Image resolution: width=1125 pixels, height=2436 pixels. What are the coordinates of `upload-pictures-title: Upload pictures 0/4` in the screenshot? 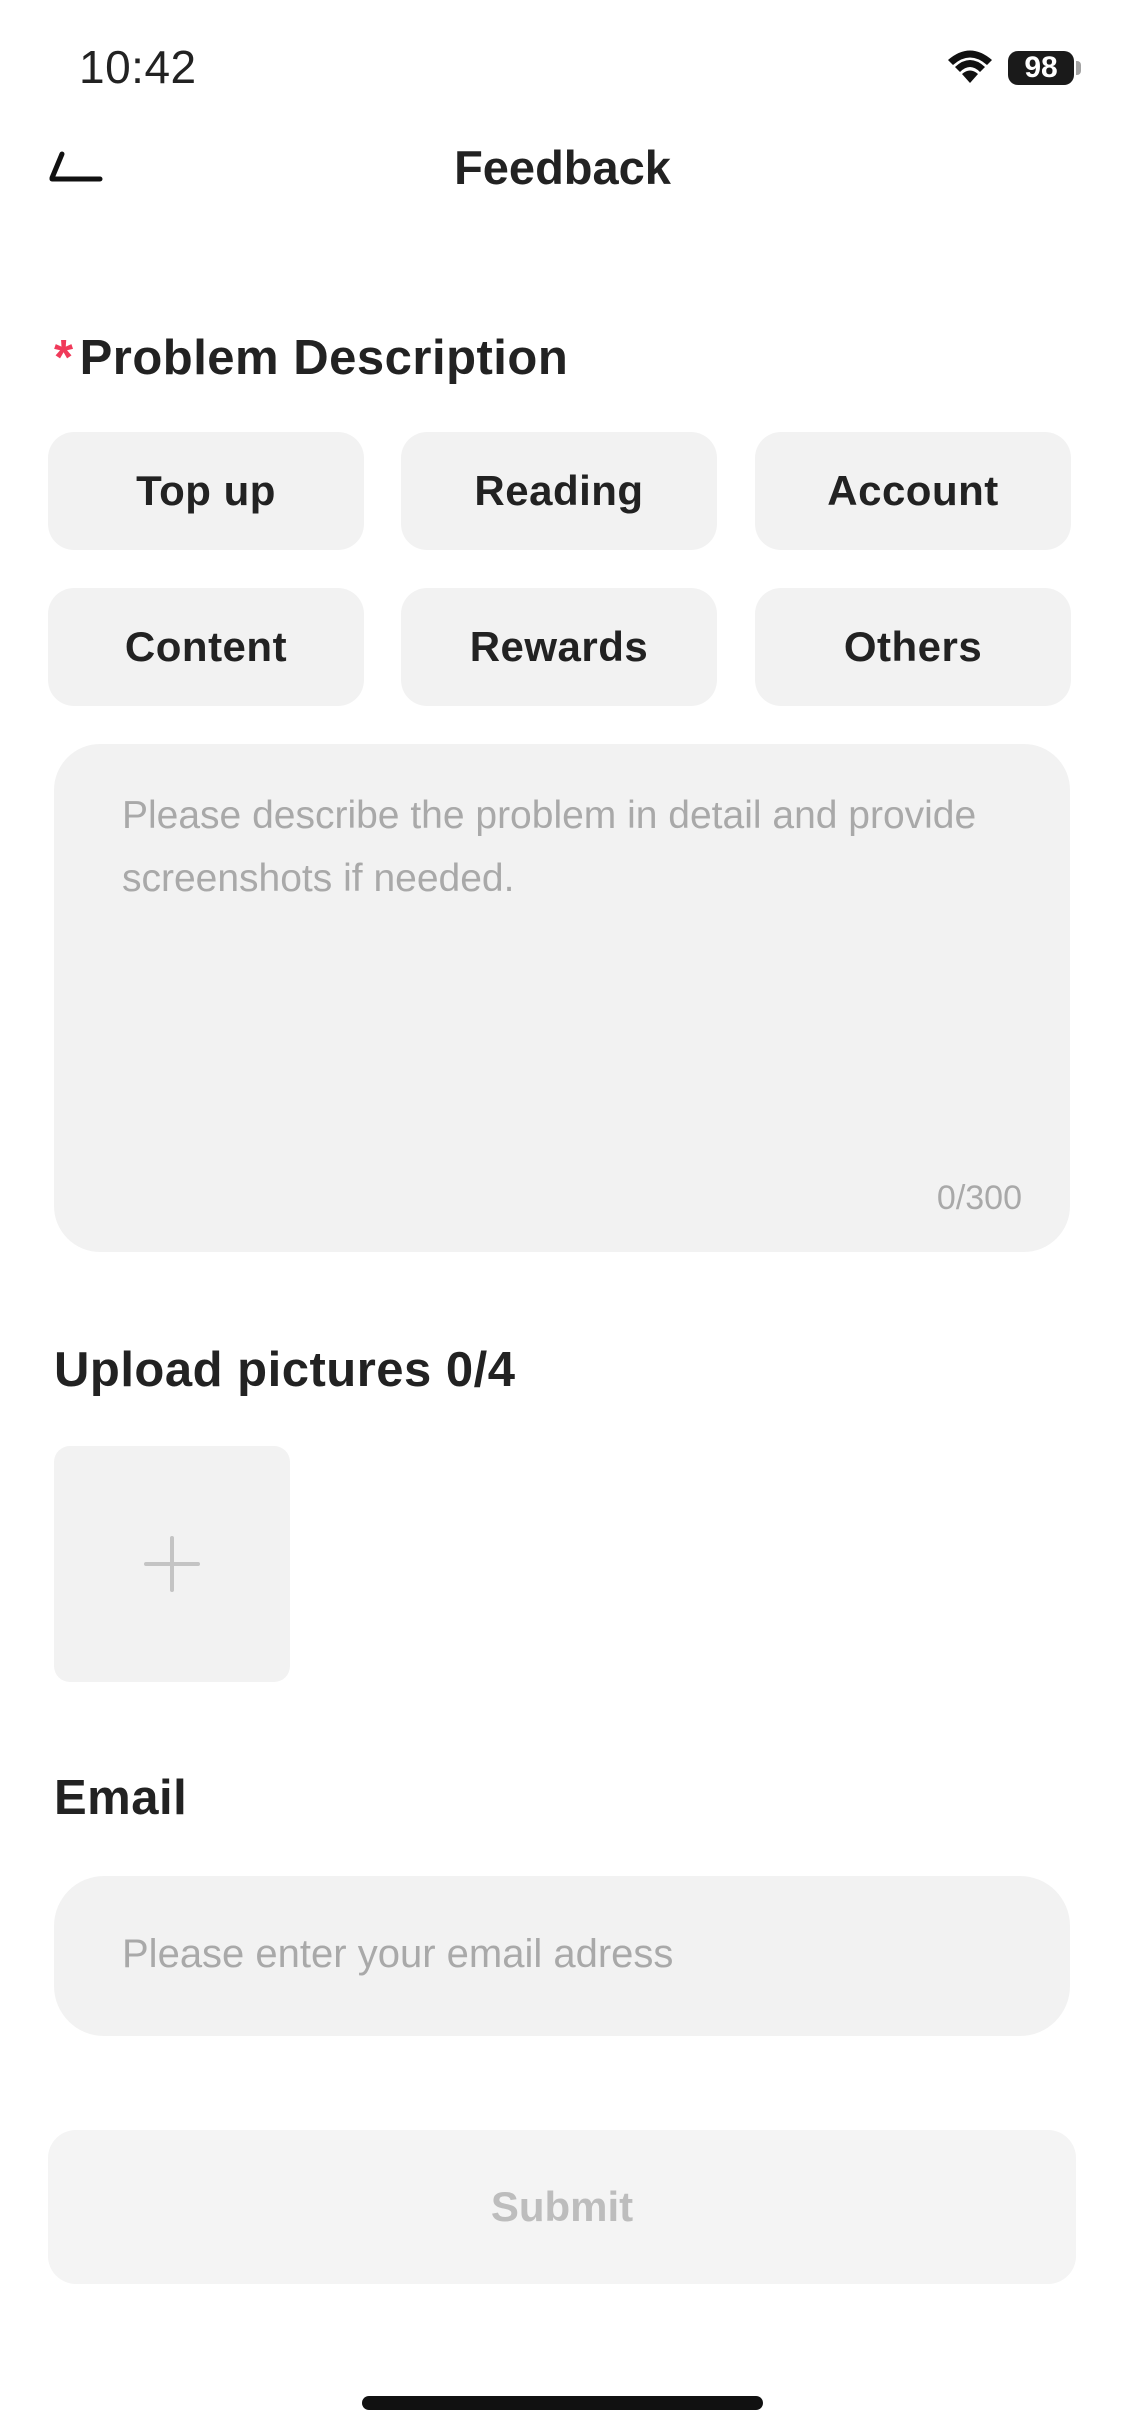 It's located at (285, 1370).